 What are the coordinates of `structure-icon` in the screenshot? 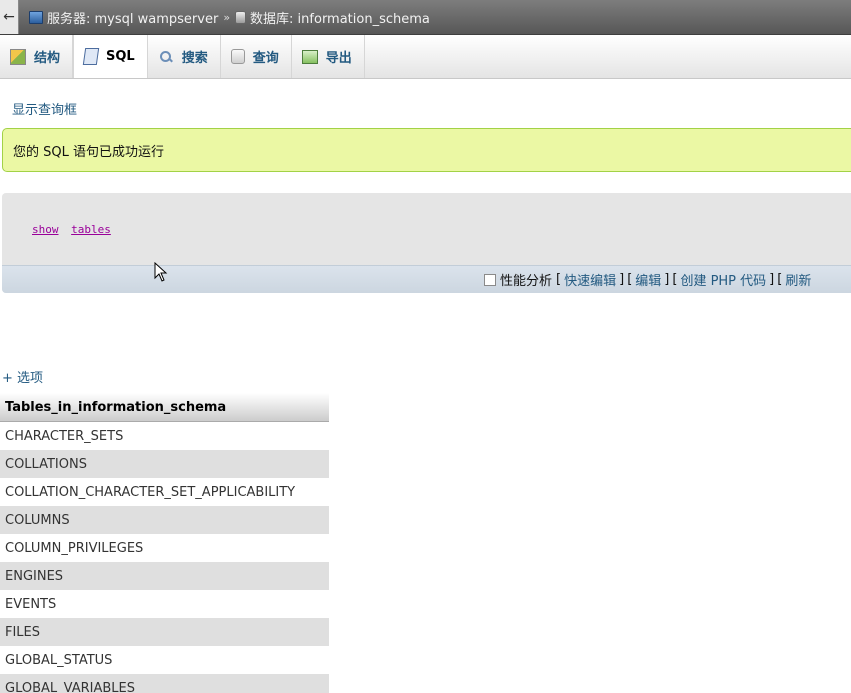 It's located at (18, 56).